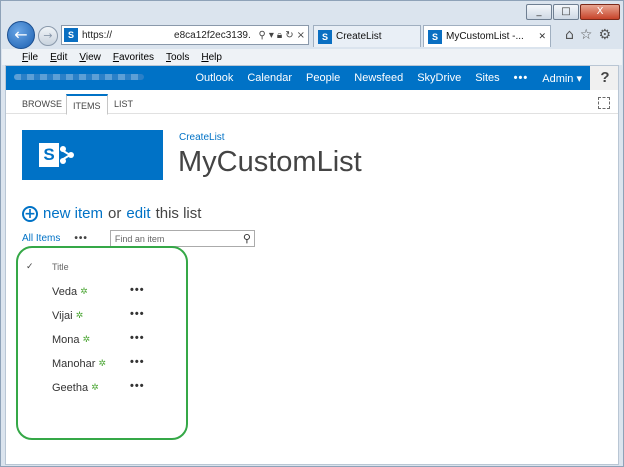 Image resolution: width=624 pixels, height=467 pixels. Describe the element at coordinates (586, 35) in the screenshot. I see `star-icon: ☆` at that location.